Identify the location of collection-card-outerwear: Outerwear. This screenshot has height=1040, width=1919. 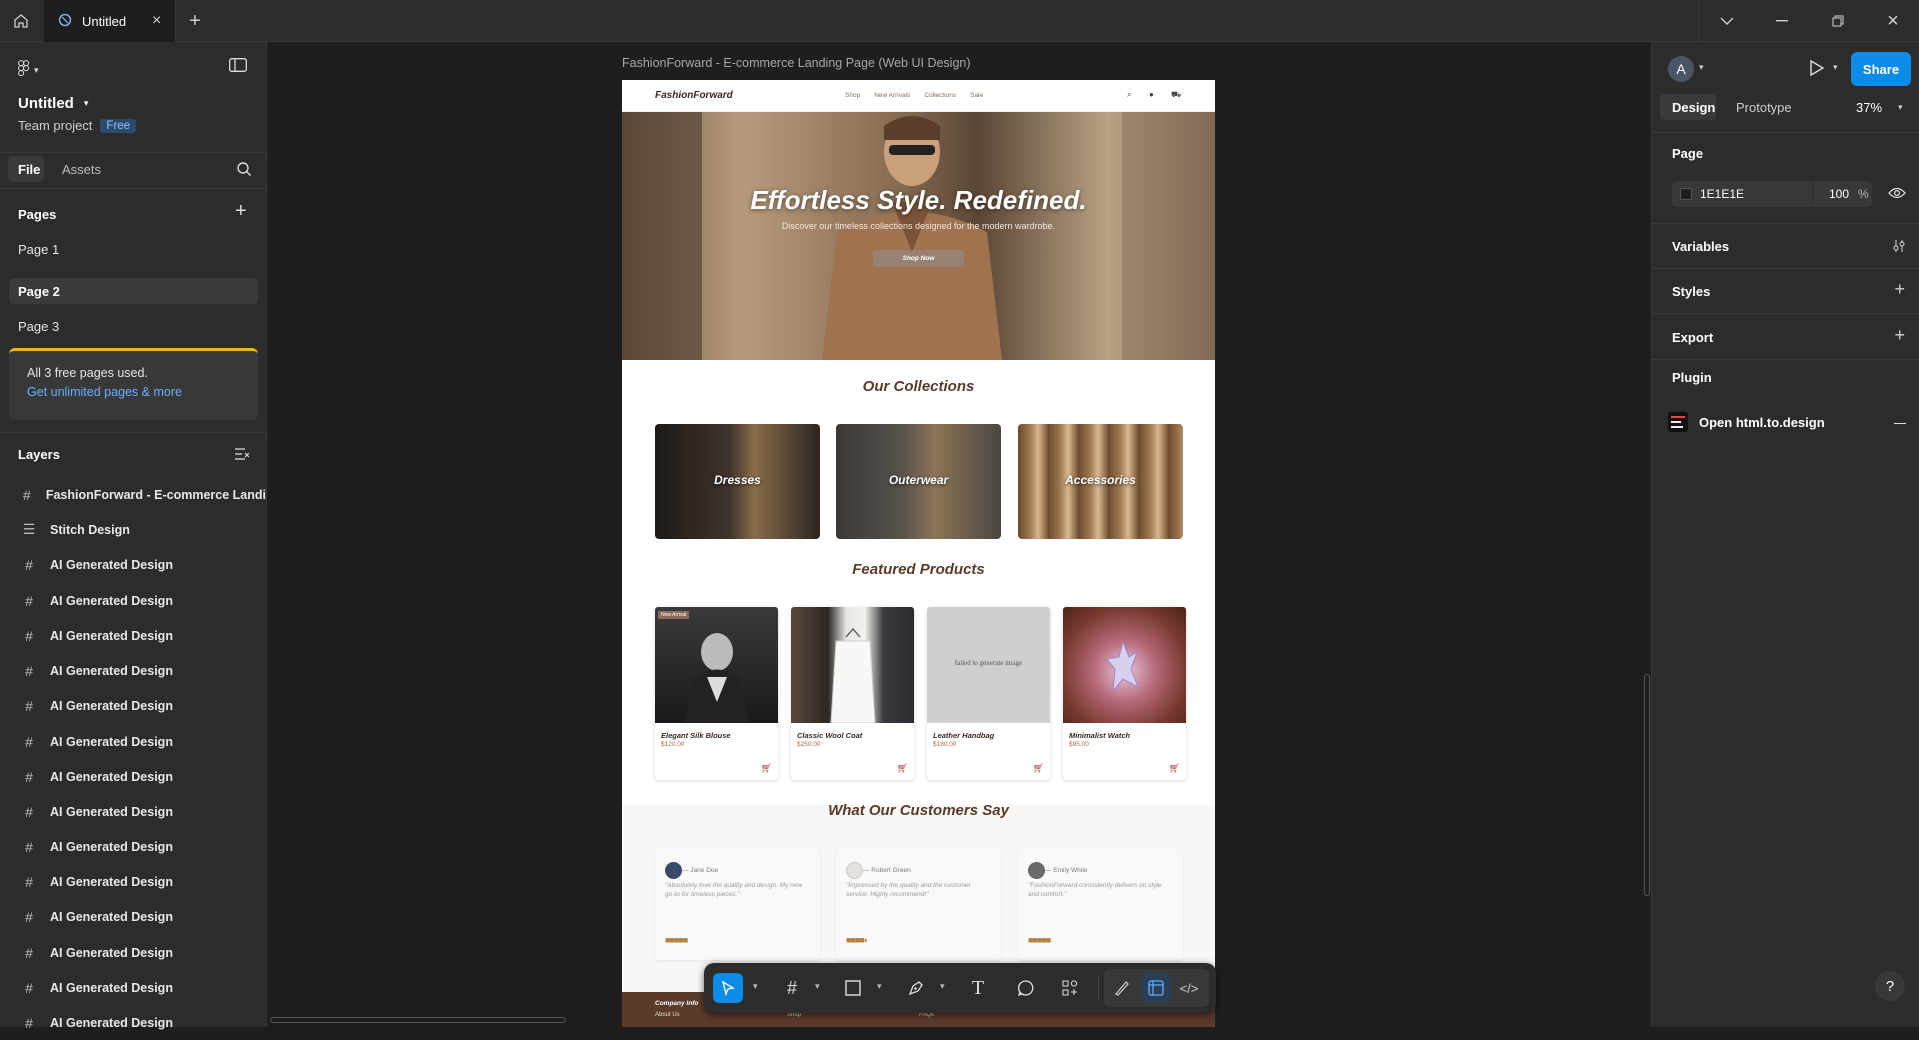
(918, 481).